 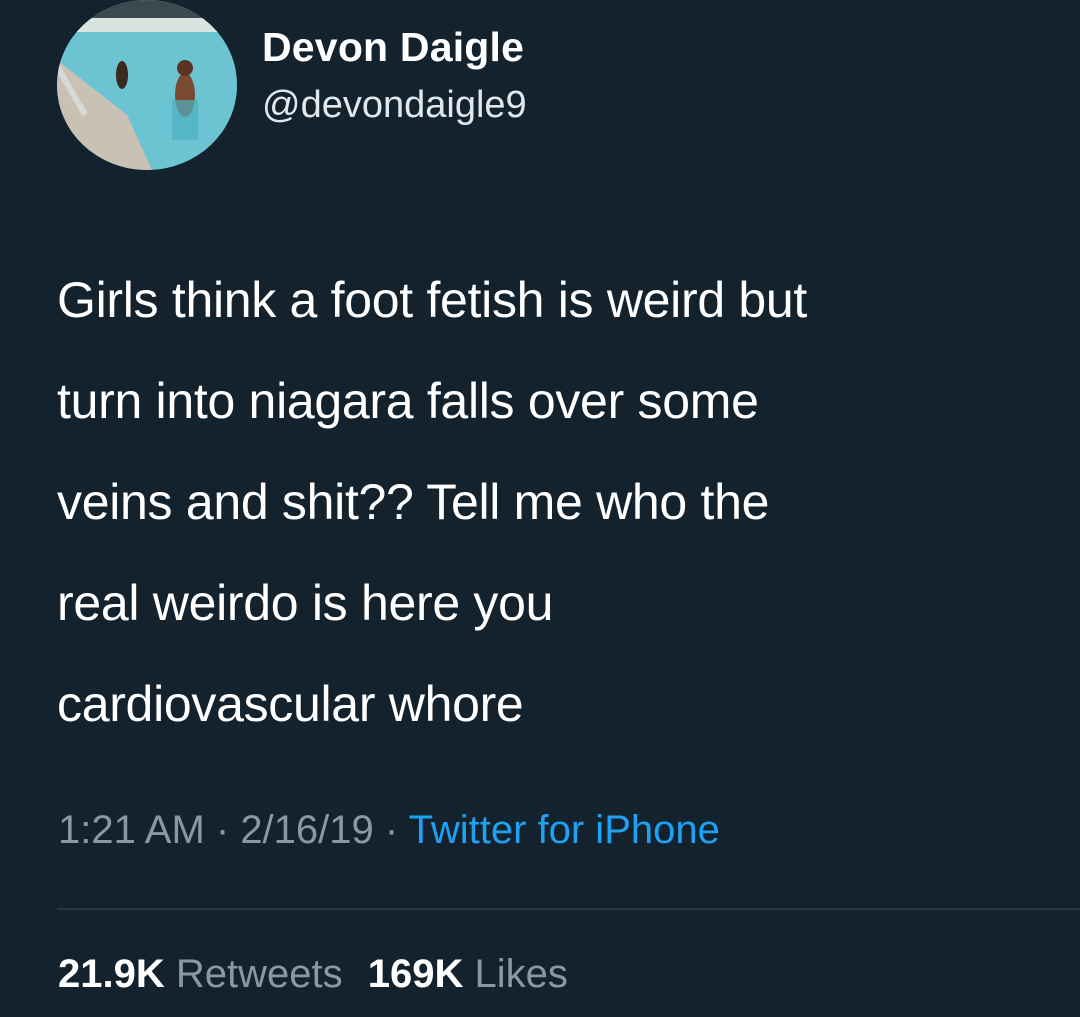 I want to click on avatar, so click(x=147, y=85).